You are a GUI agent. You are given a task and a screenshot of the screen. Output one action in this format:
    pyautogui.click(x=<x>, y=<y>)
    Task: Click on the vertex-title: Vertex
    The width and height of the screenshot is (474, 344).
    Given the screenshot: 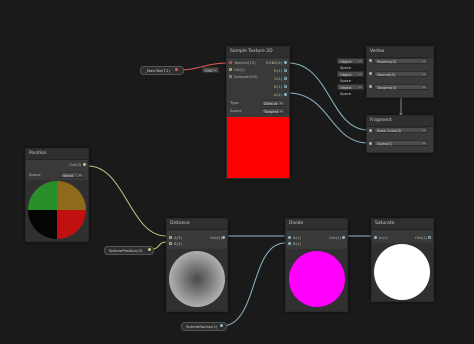 What is the action you would take?
    pyautogui.click(x=400, y=52)
    